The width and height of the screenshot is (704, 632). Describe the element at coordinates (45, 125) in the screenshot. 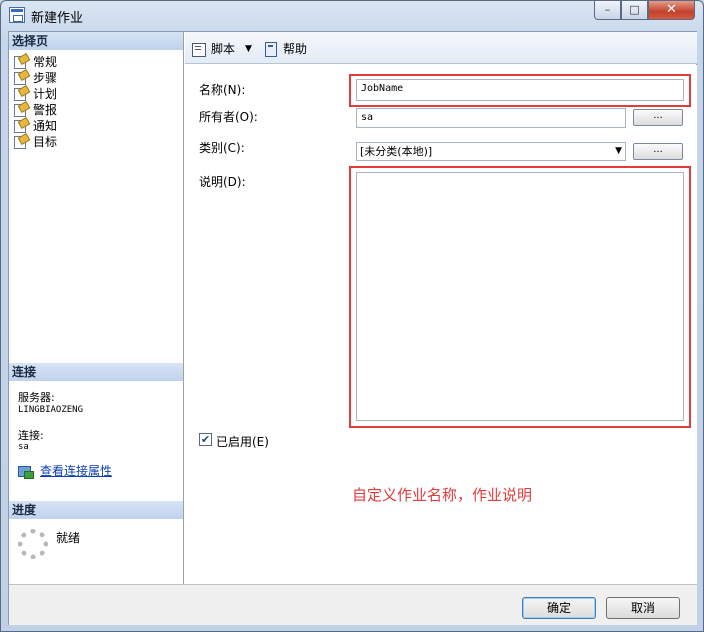

I see `page-item-label: 通知` at that location.